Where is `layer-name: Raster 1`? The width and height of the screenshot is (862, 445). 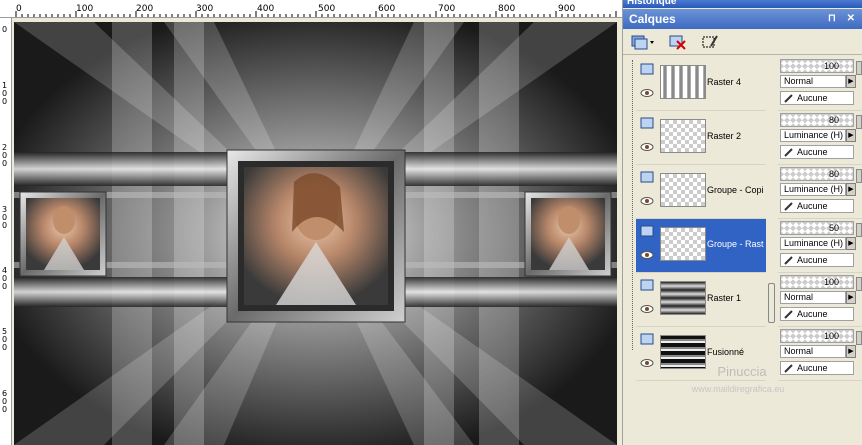
layer-name: Raster 1 is located at coordinates (724, 298).